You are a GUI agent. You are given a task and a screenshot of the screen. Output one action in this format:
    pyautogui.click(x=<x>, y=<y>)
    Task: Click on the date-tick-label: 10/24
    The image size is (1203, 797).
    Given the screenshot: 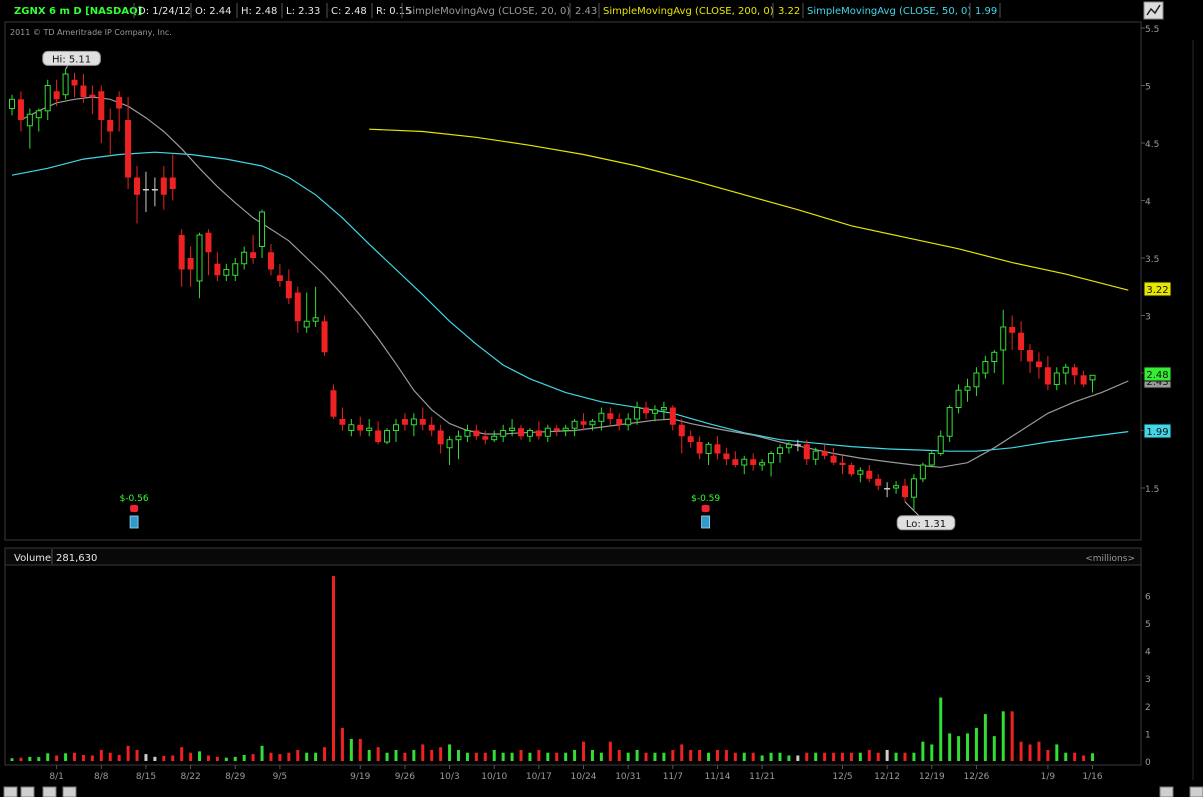 What is the action you would take?
    pyautogui.click(x=584, y=777)
    